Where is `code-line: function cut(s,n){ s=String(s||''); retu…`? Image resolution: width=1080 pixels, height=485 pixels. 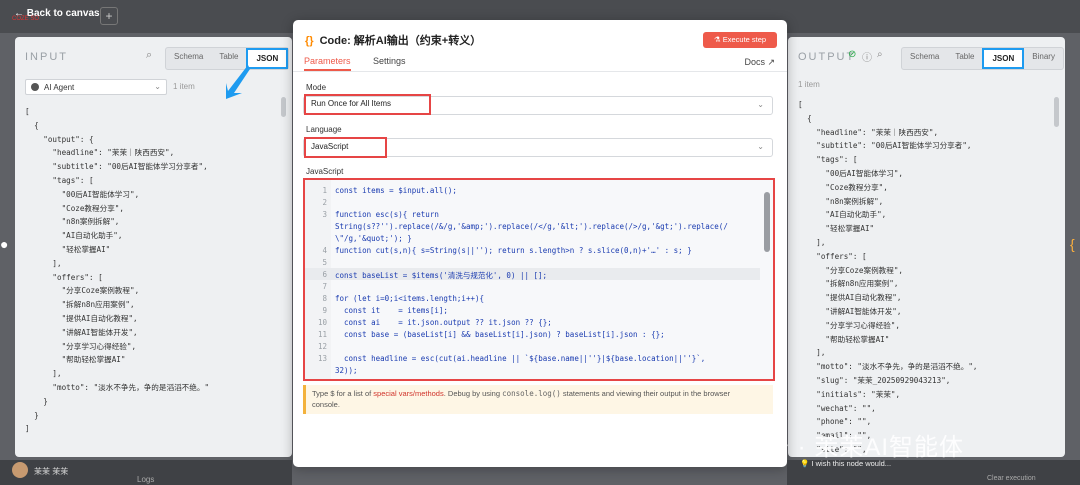
code-line: function cut(s,n){ s=String(s||''); retu… is located at coordinates (513, 250).